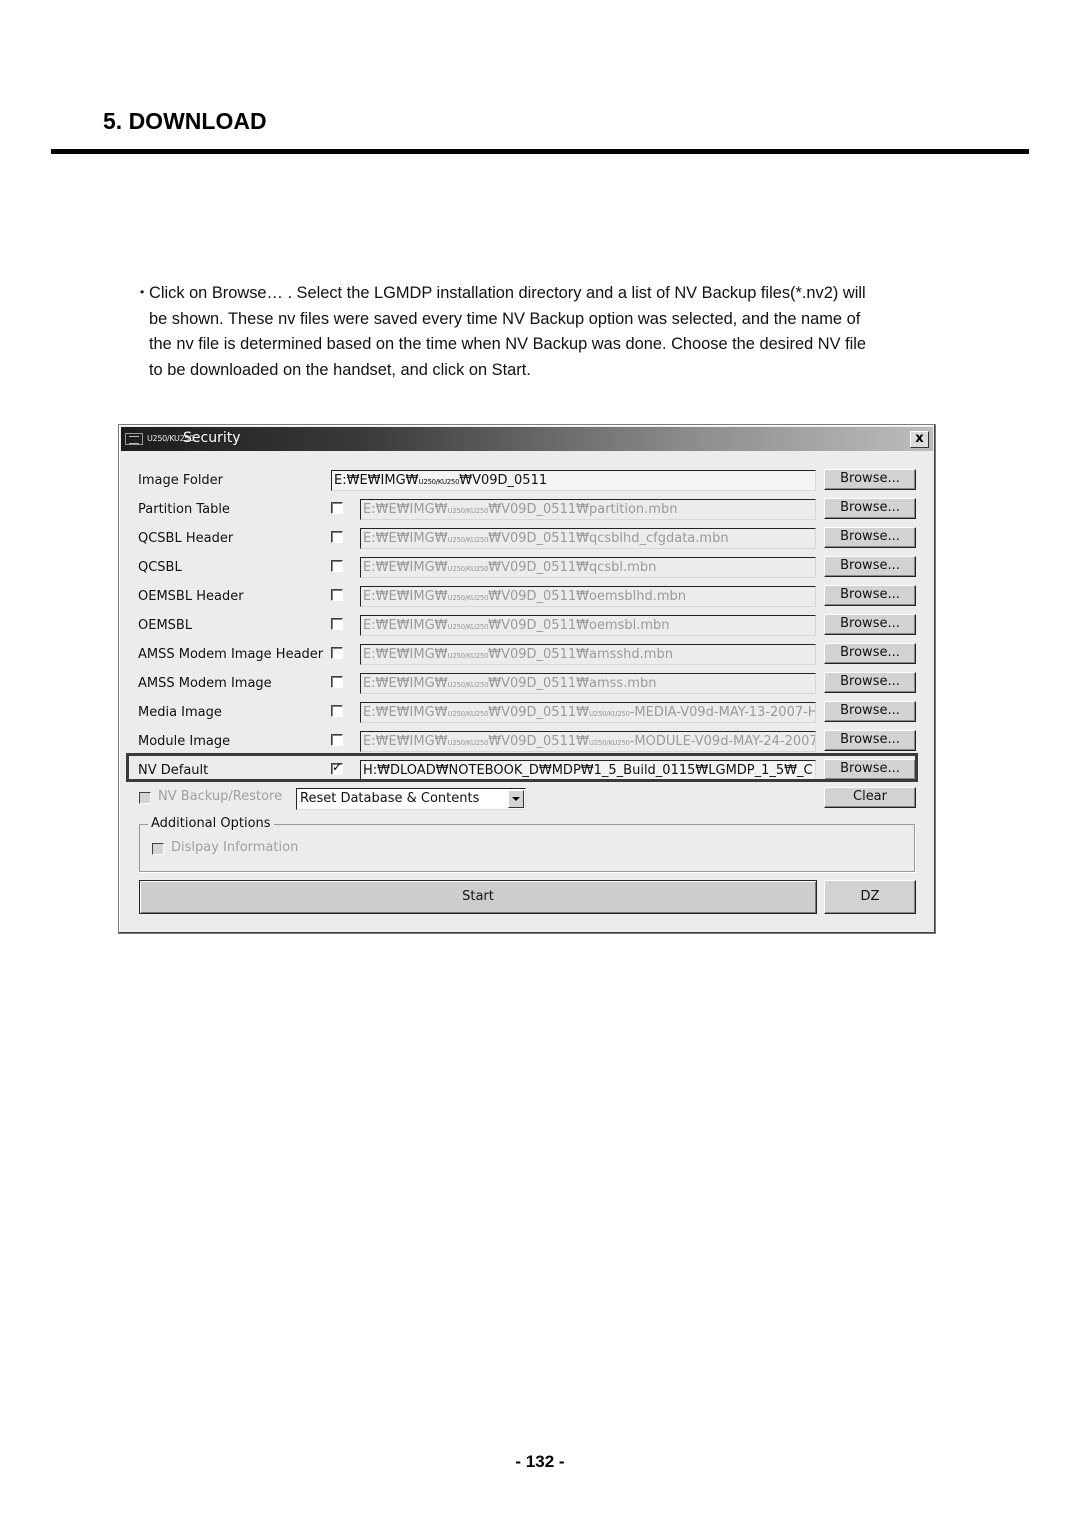 The width and height of the screenshot is (1080, 1526). Describe the element at coordinates (173, 770) in the screenshot. I see `nv-default-label: NV Default` at that location.